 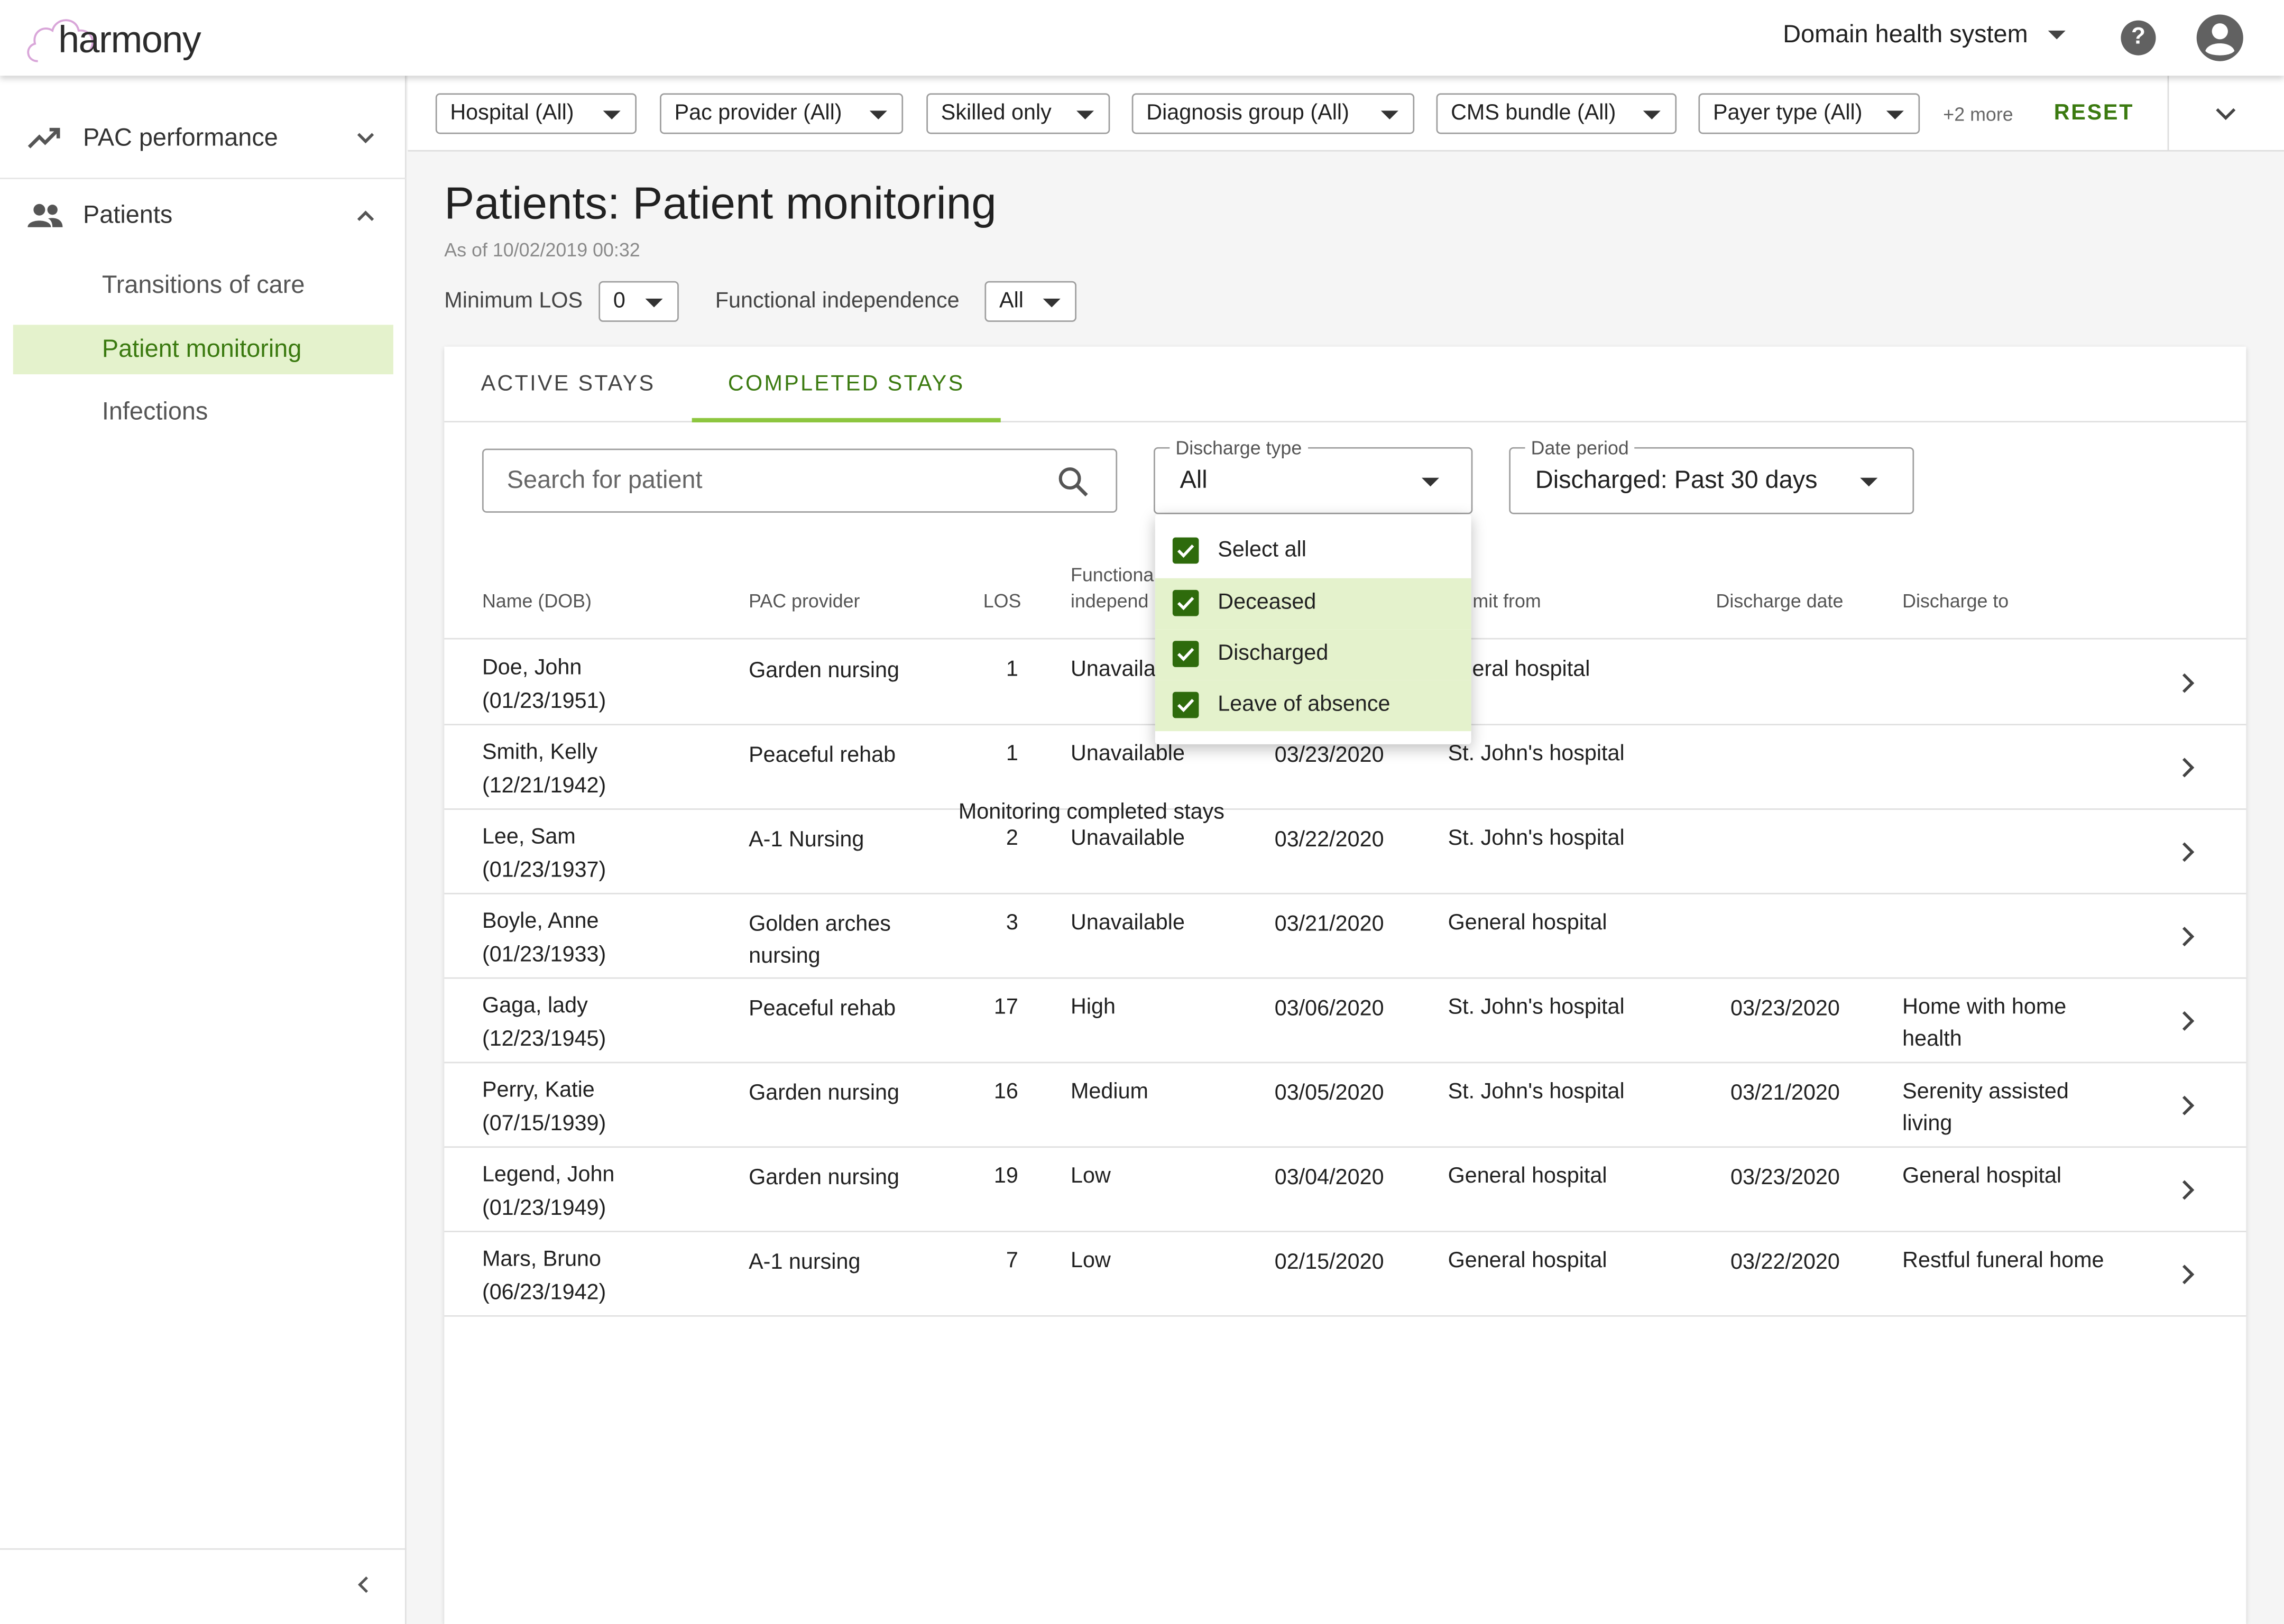 I want to click on sidebar-section-label: PAC performance, so click(x=180, y=138).